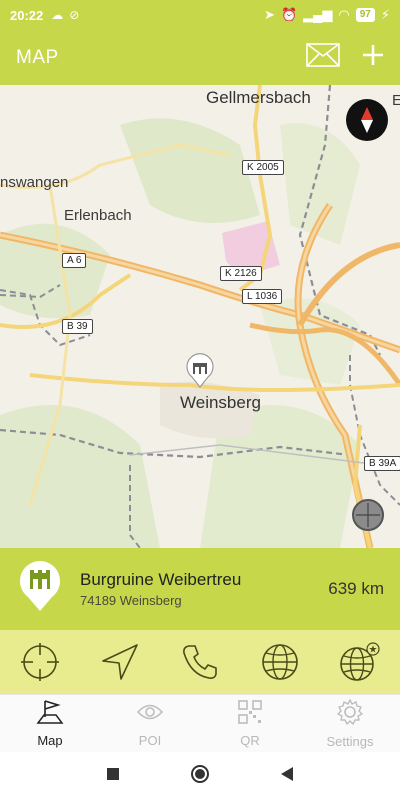  I want to click on poi-address: 74189 Weinsberg, so click(131, 600).